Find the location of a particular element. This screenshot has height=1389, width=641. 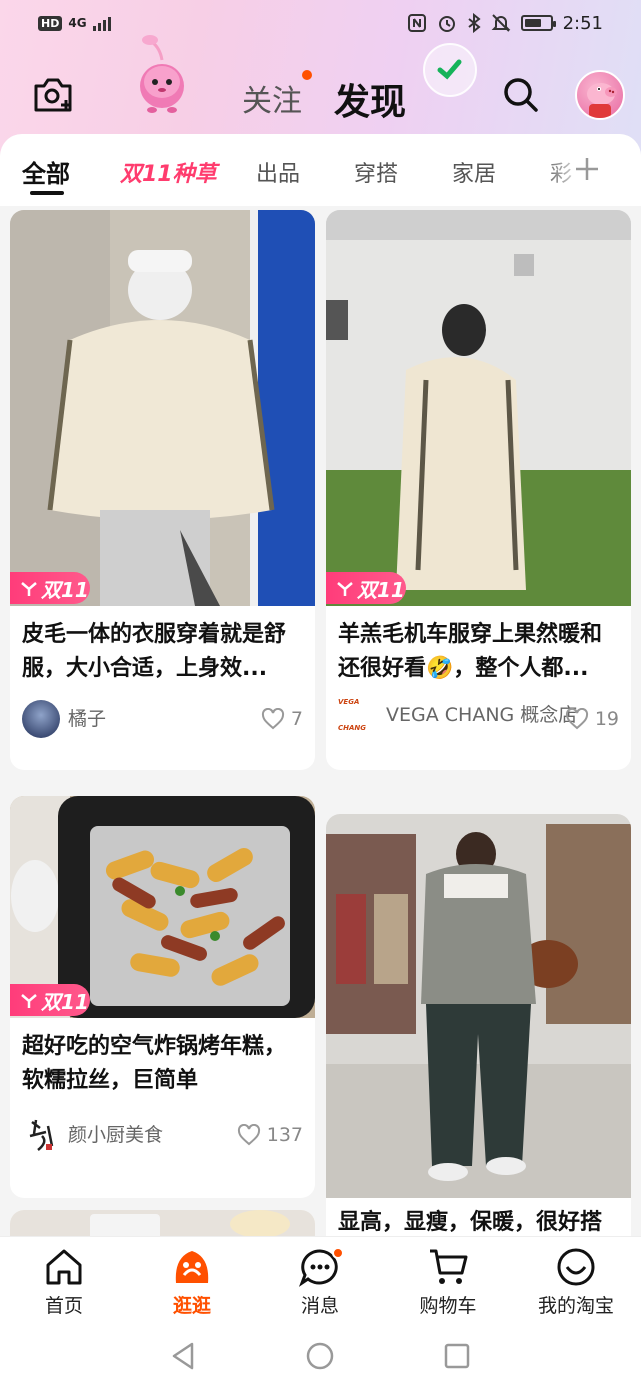

search-icon is located at coordinates (521, 95).